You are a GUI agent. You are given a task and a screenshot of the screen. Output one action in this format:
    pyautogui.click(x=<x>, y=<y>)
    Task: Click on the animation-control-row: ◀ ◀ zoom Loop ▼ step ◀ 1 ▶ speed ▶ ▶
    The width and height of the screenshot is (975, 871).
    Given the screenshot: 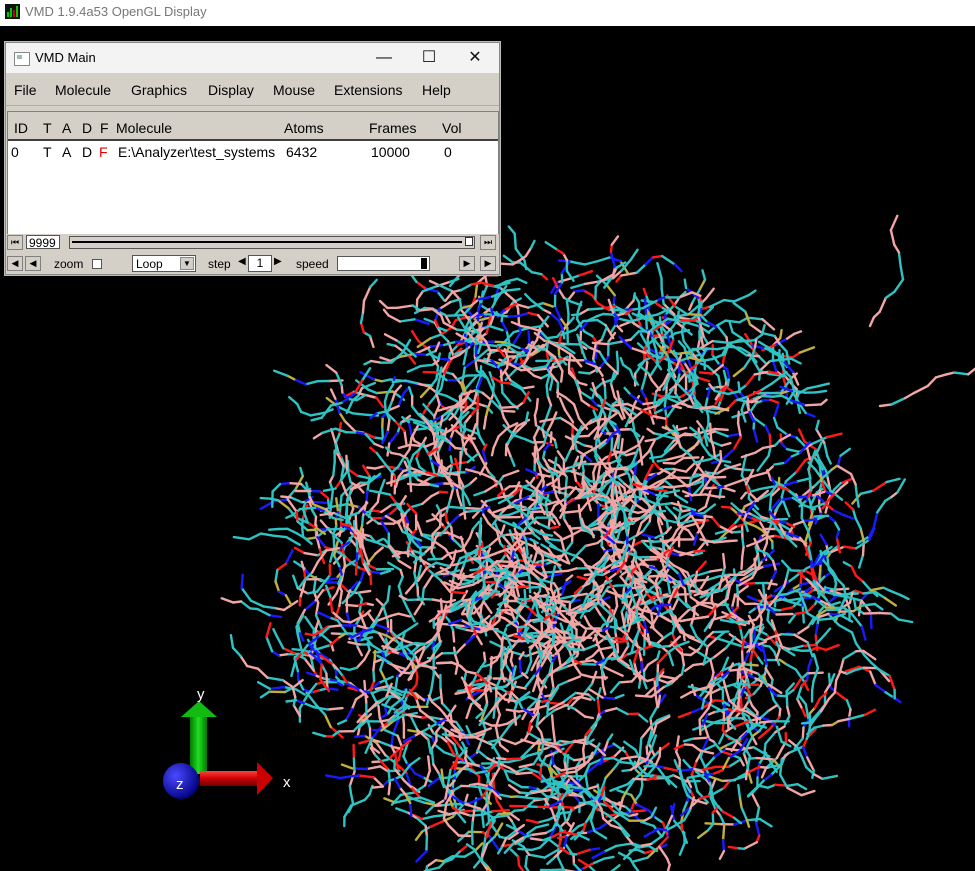 What is the action you would take?
    pyautogui.click(x=252, y=264)
    